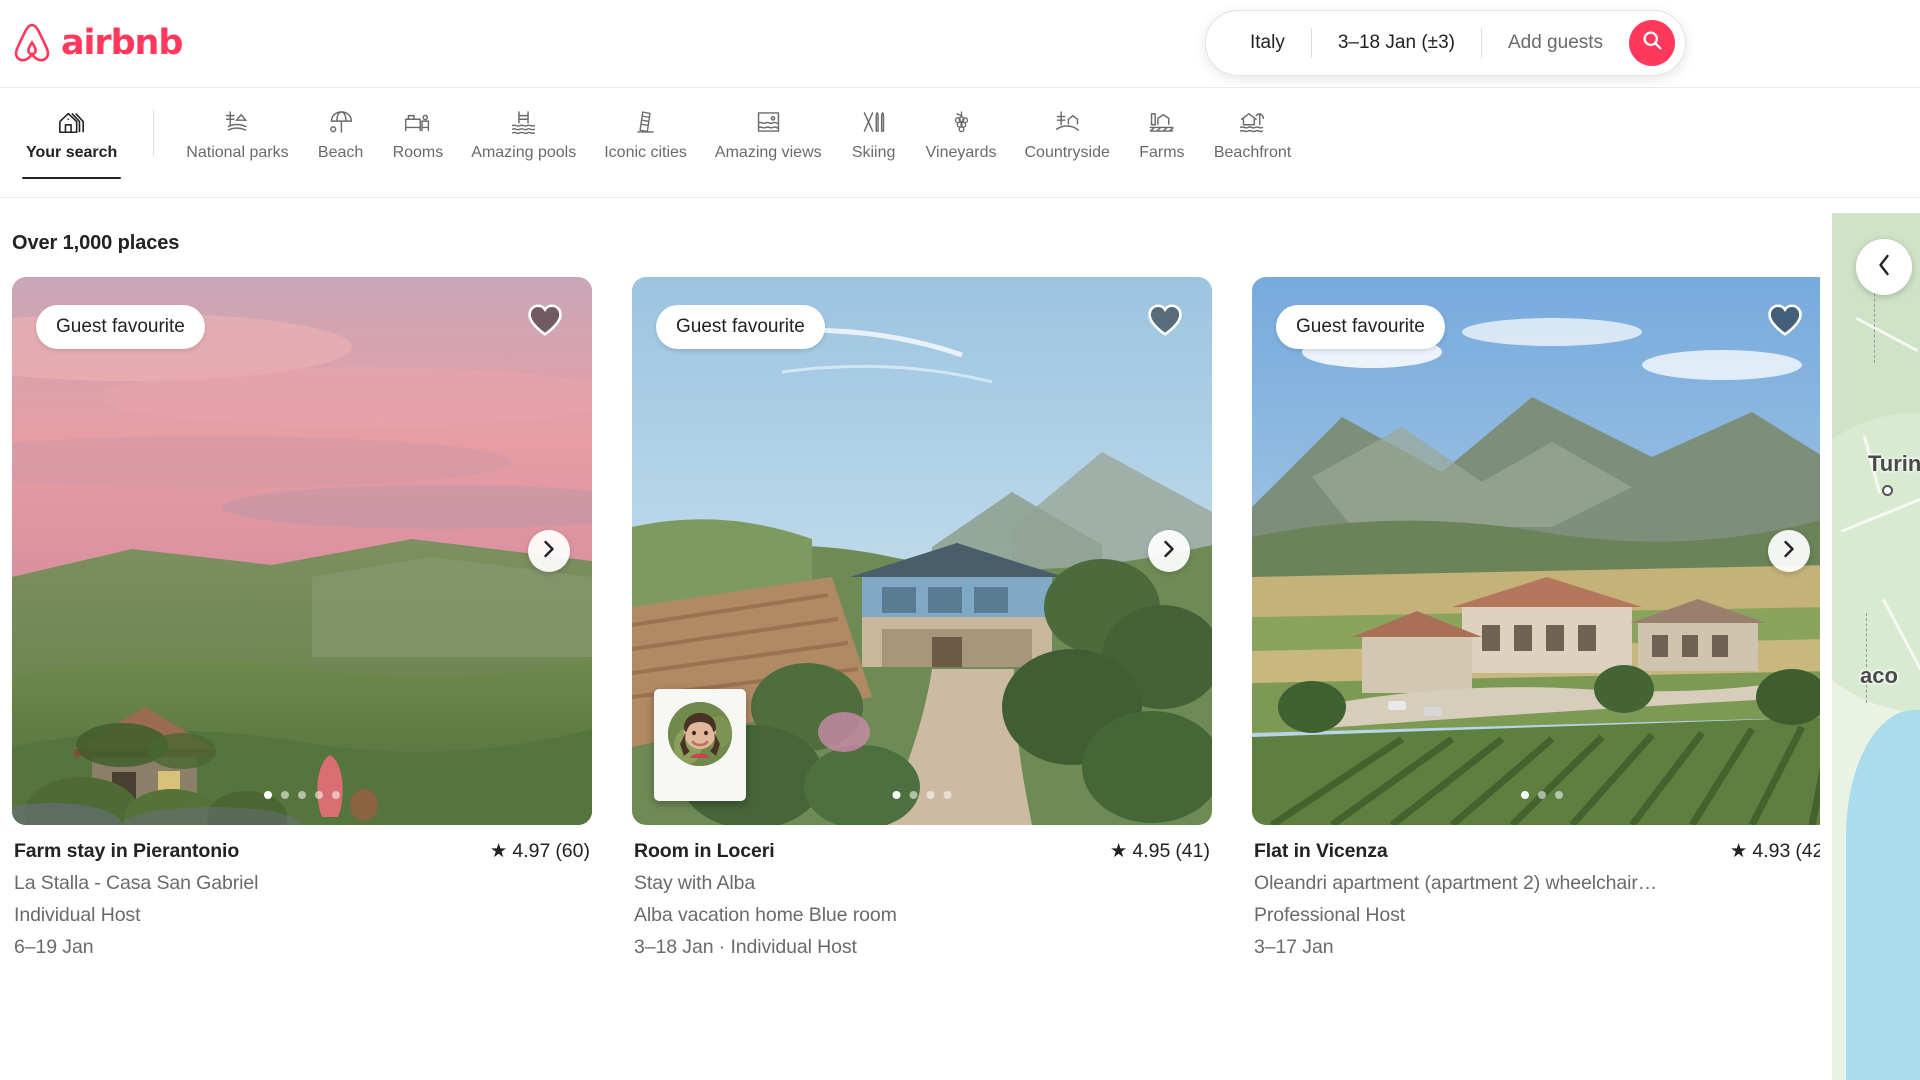 Image resolution: width=1920 pixels, height=1080 pixels. I want to click on listing-rating: ★ 4.95 (41), so click(1160, 851).